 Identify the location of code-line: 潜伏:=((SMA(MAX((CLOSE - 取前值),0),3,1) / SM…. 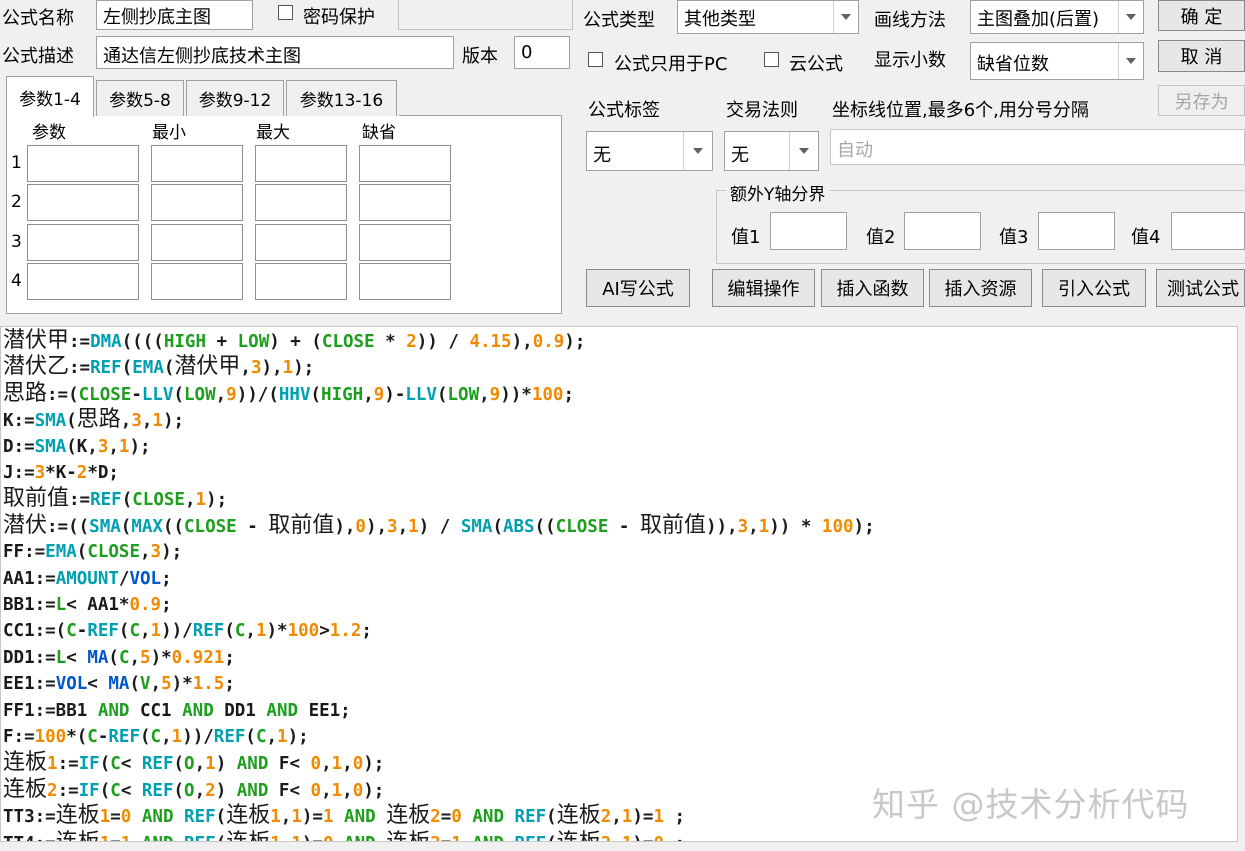
(439, 526).